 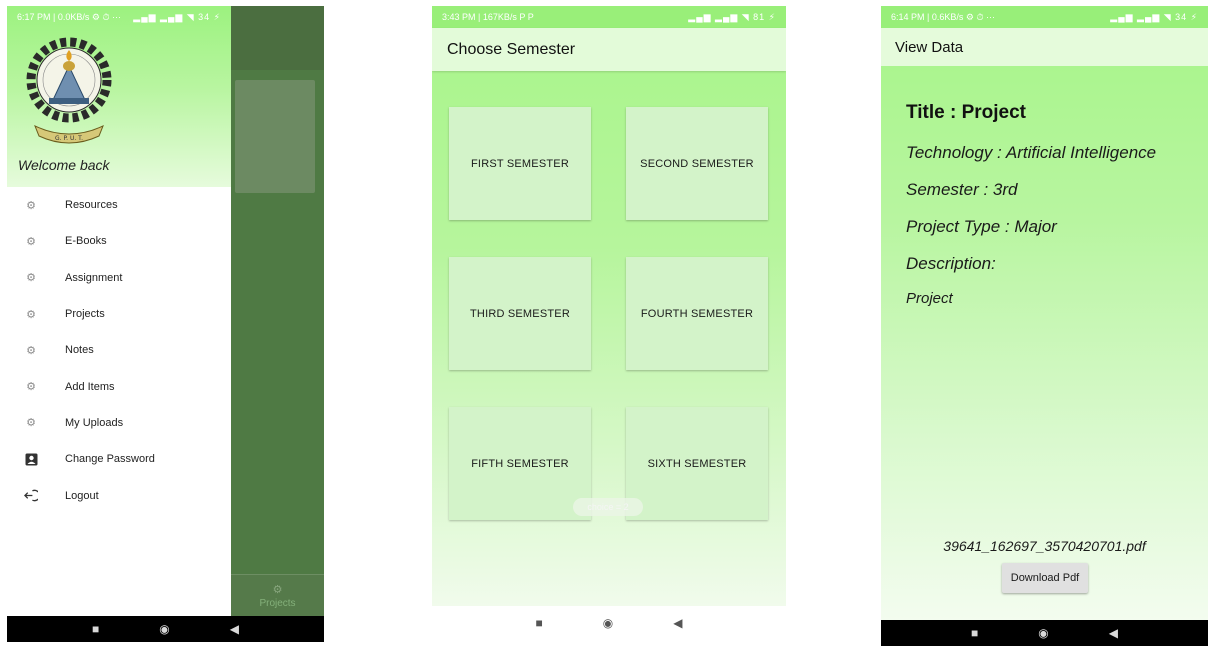 What do you see at coordinates (69, 138) in the screenshot?
I see `logo-text: G. P. U. T.` at bounding box center [69, 138].